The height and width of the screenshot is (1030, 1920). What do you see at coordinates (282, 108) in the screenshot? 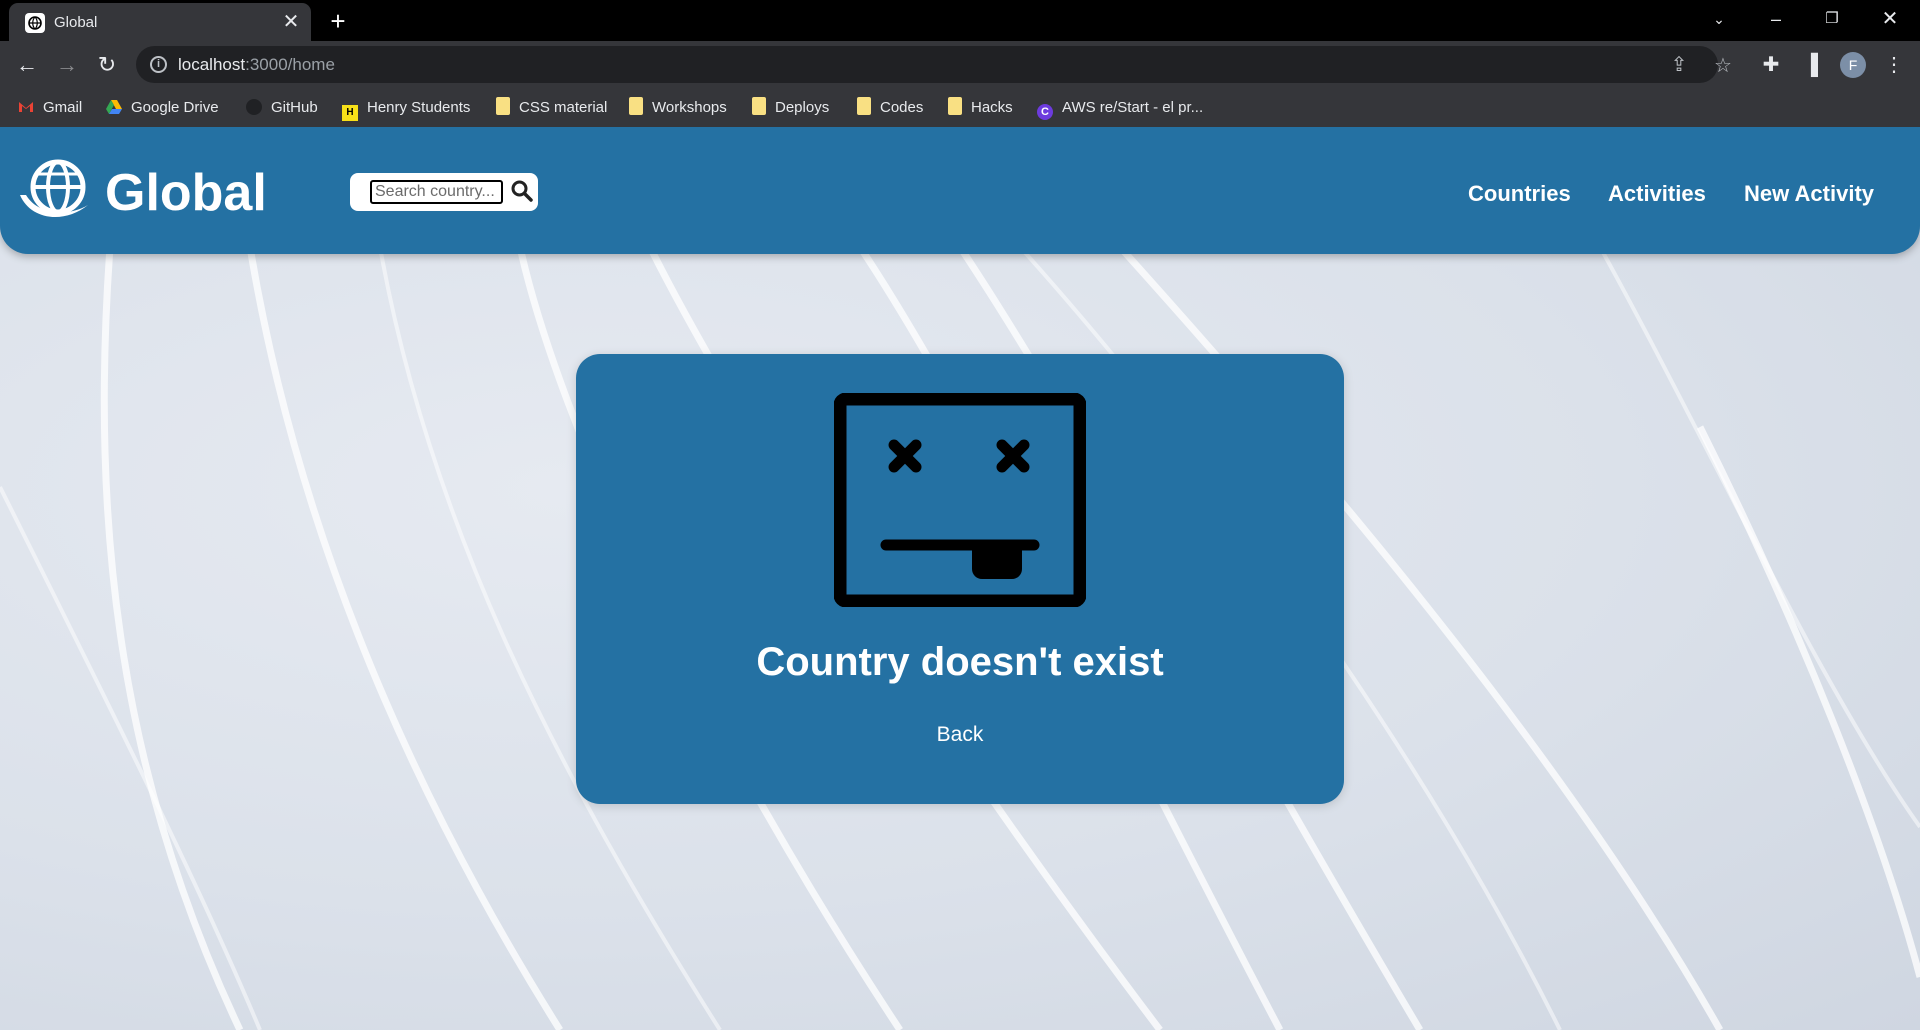
I see `bookmark-github: GitHub` at bounding box center [282, 108].